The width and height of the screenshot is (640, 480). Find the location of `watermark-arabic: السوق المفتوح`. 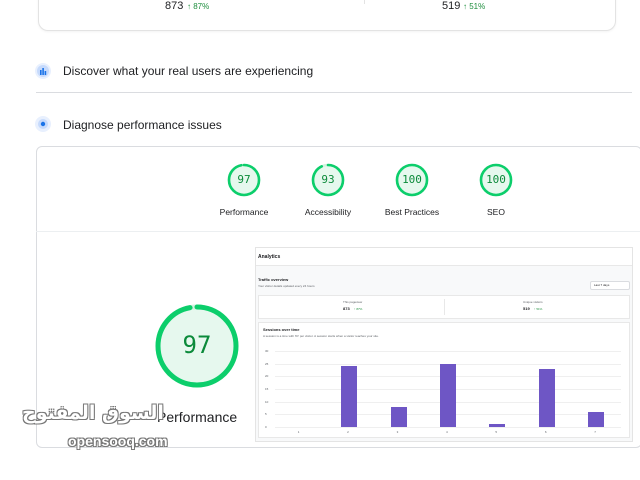

watermark-arabic: السوق المفتوح is located at coordinates (93, 413).